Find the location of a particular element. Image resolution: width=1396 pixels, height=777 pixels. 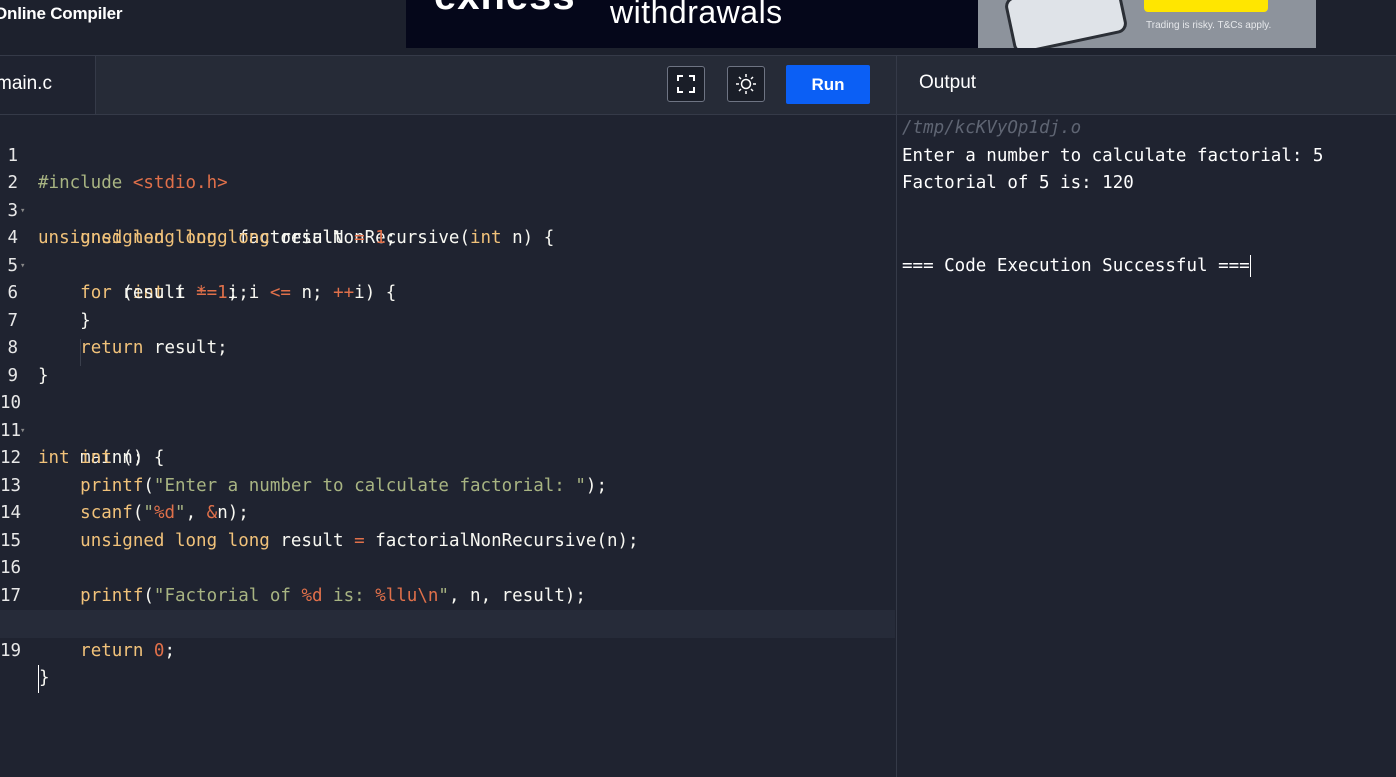

ad-headline: withdrawals is located at coordinates (696, 15).